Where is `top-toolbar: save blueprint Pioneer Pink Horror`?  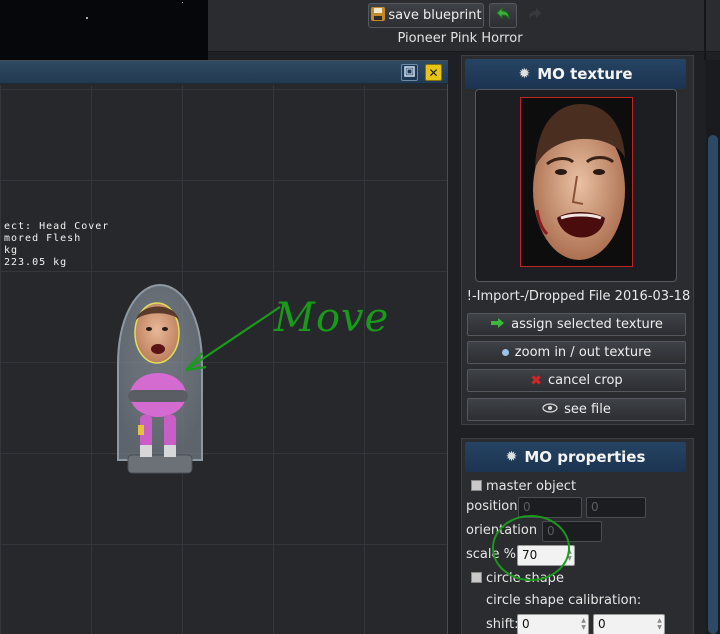
top-toolbar: save blueprint Pioneer Pink Horror is located at coordinates (464, 26).